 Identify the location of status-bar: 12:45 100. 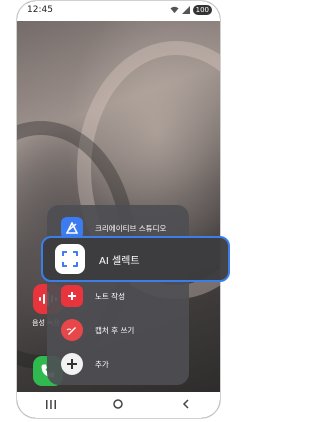
(118, 11).